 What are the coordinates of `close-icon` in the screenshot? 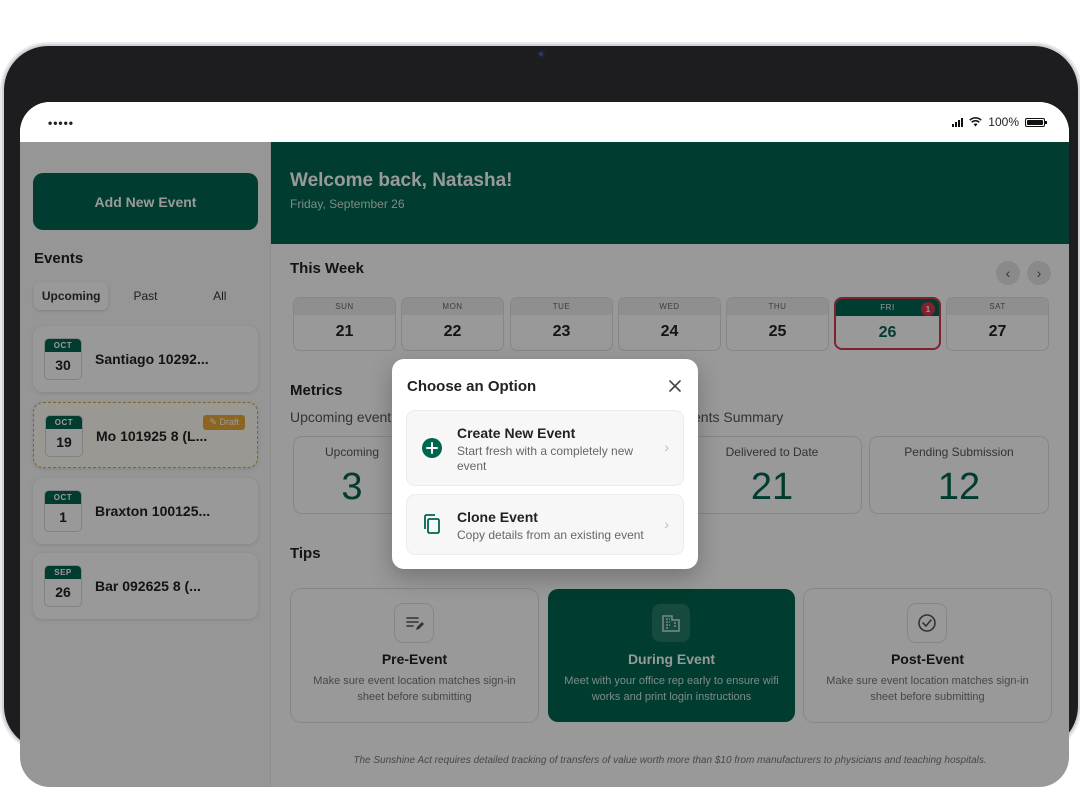 It's located at (675, 386).